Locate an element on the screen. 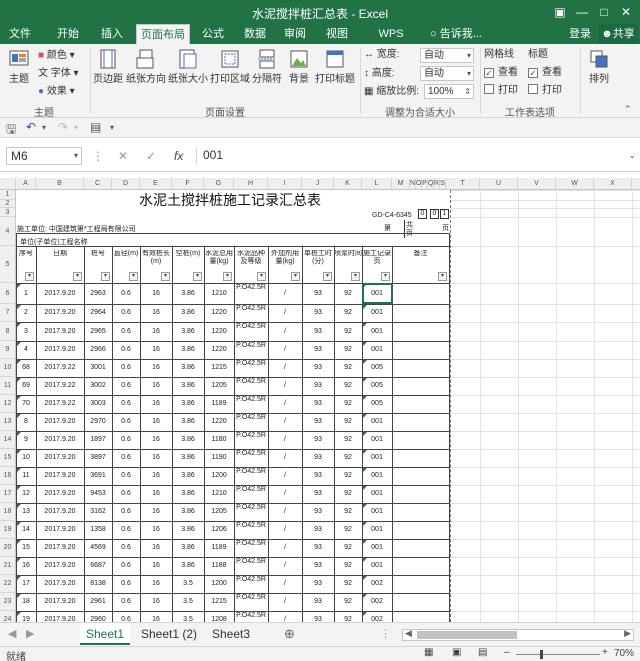 Image resolution: width=640 pixels, height=661 pixels. sheet-tab-sheet3: Sheet3 is located at coordinates (231, 634).